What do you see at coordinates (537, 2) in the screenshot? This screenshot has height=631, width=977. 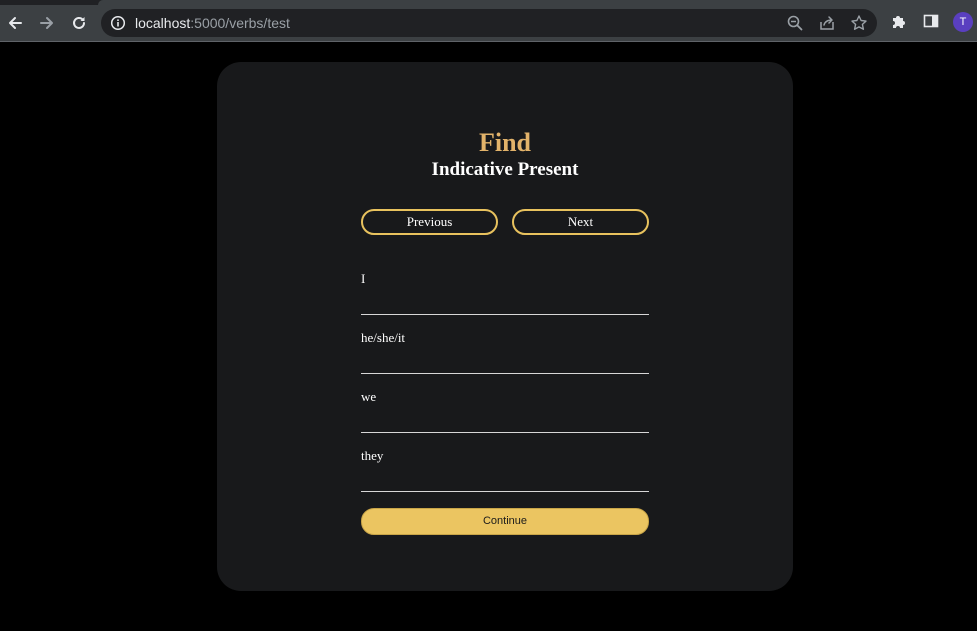 I see `active-tab-edge` at bounding box center [537, 2].